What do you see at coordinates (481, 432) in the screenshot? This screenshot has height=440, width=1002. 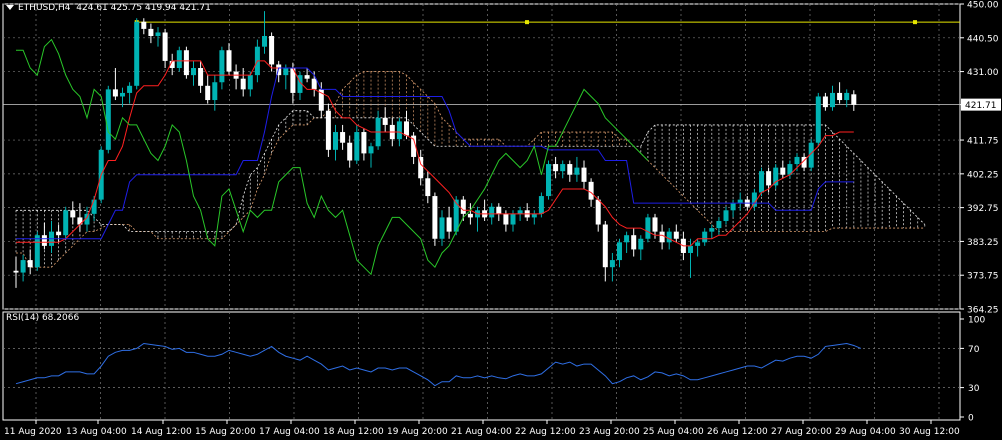 I see `x-tick-label: 21 Aug 04:00` at bounding box center [481, 432].